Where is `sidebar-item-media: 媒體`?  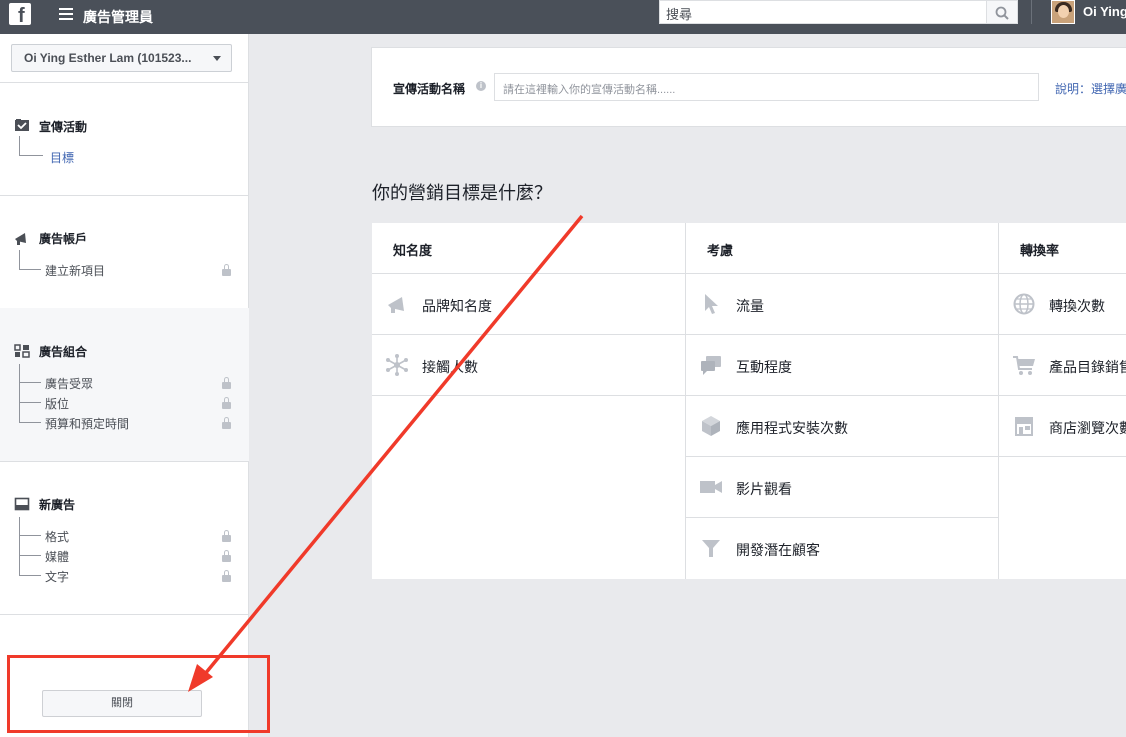
sidebar-item-media: 媒體 is located at coordinates (57, 556).